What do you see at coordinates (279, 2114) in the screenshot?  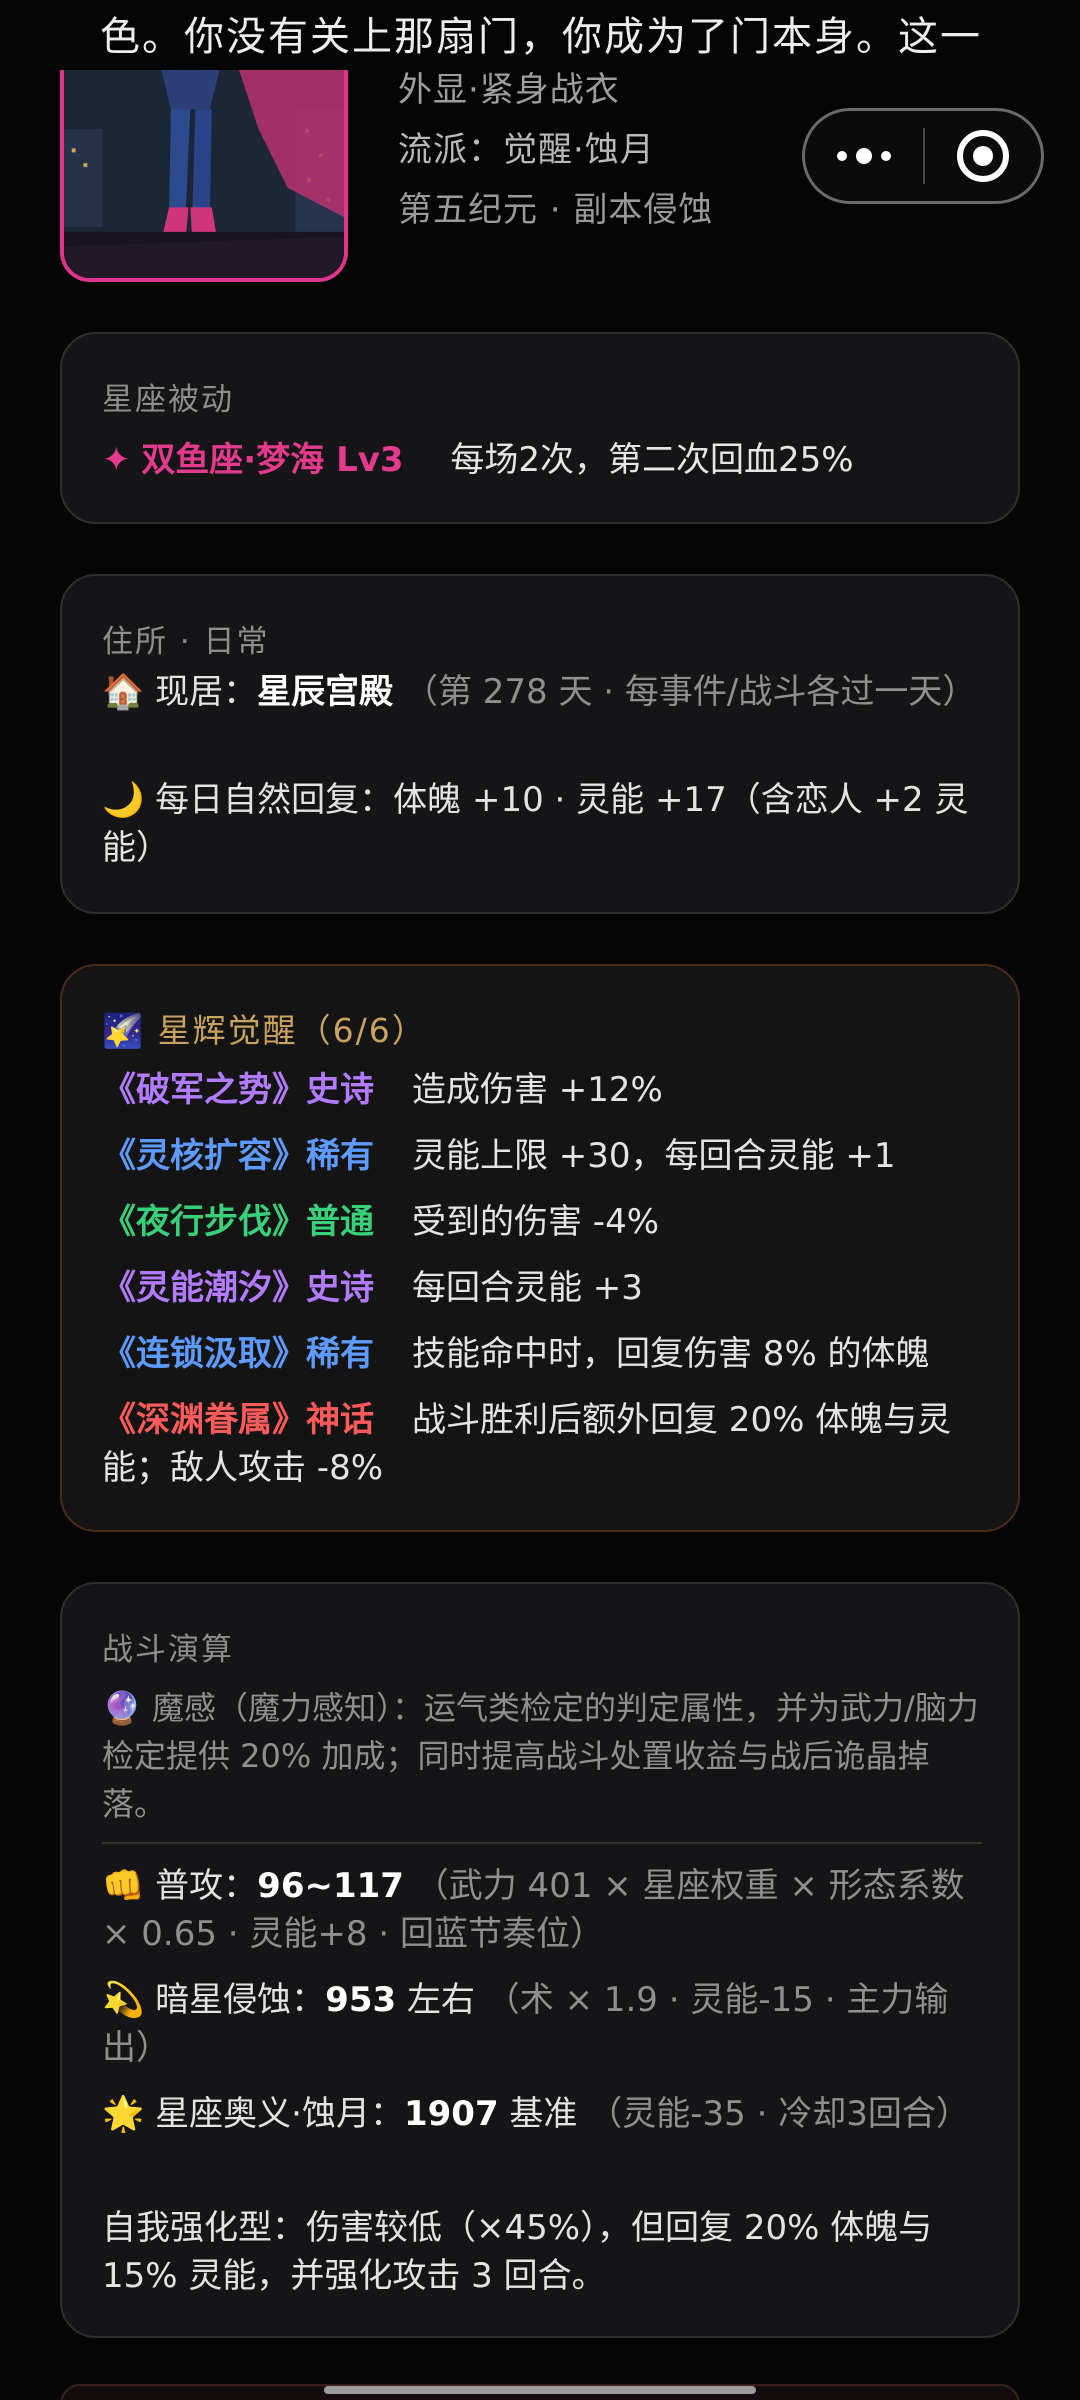 I see `attack-label: 星座奥义·蚀月：` at bounding box center [279, 2114].